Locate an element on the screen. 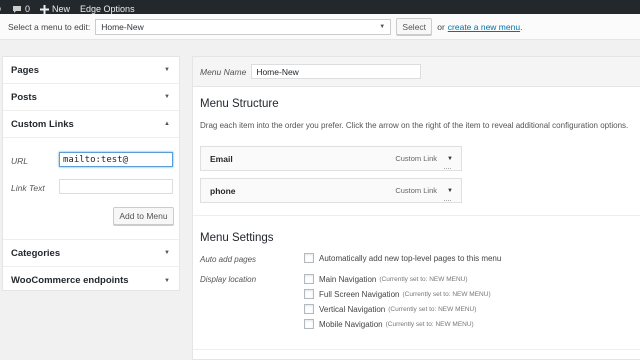 The width and height of the screenshot is (640, 360). link-text-label: Link Text is located at coordinates (28, 188).